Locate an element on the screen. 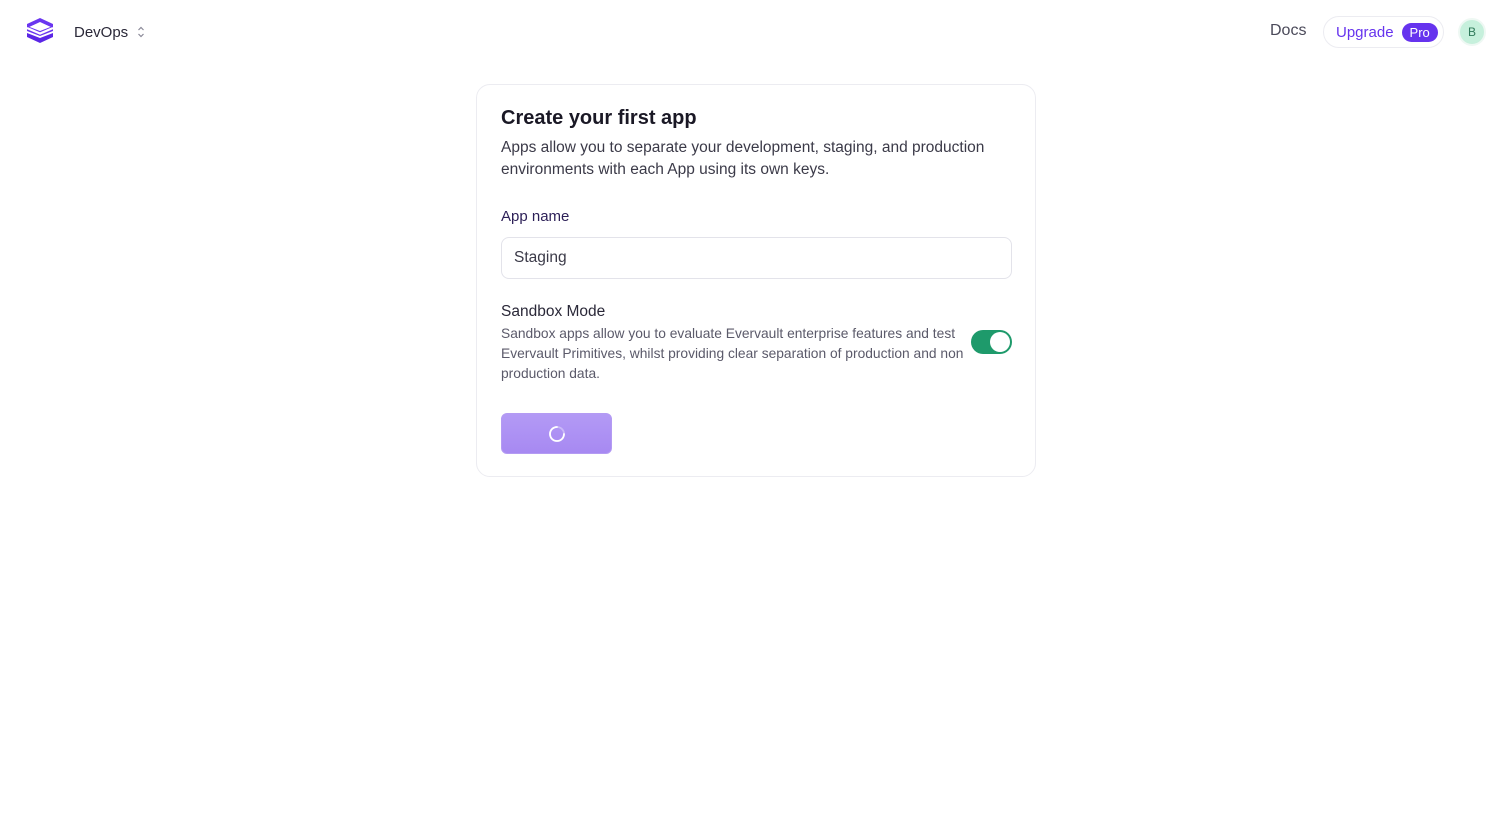 This screenshot has height=814, width=1512. spinner-icon is located at coordinates (556, 433).